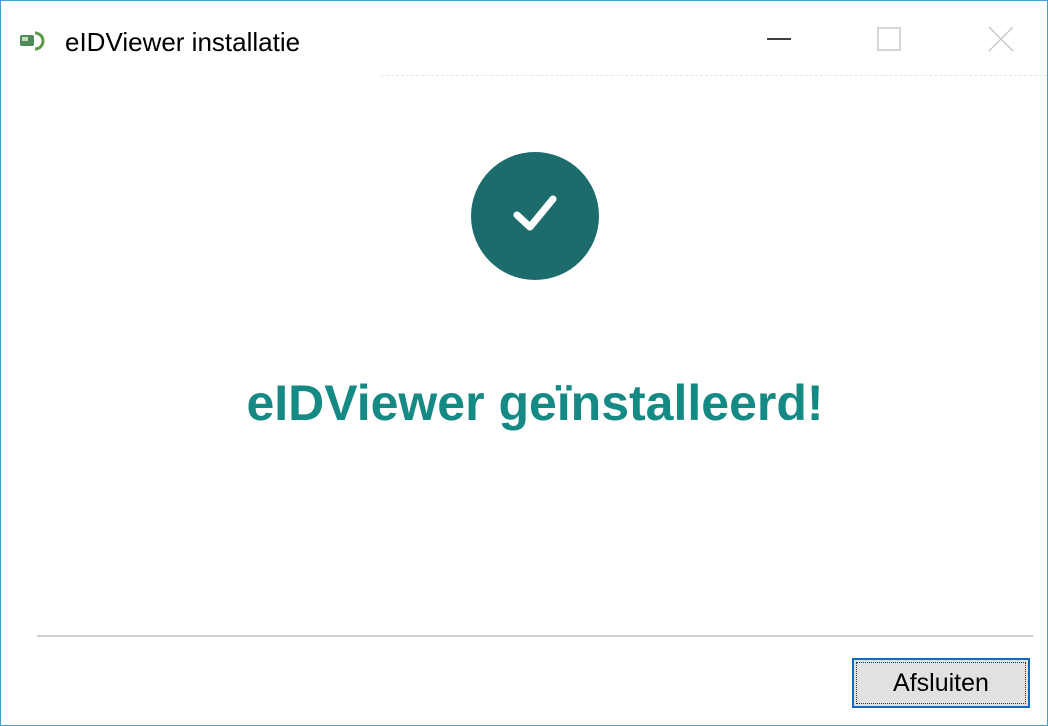 The width and height of the screenshot is (1048, 726). What do you see at coordinates (535, 636) in the screenshot?
I see `footer-divider` at bounding box center [535, 636].